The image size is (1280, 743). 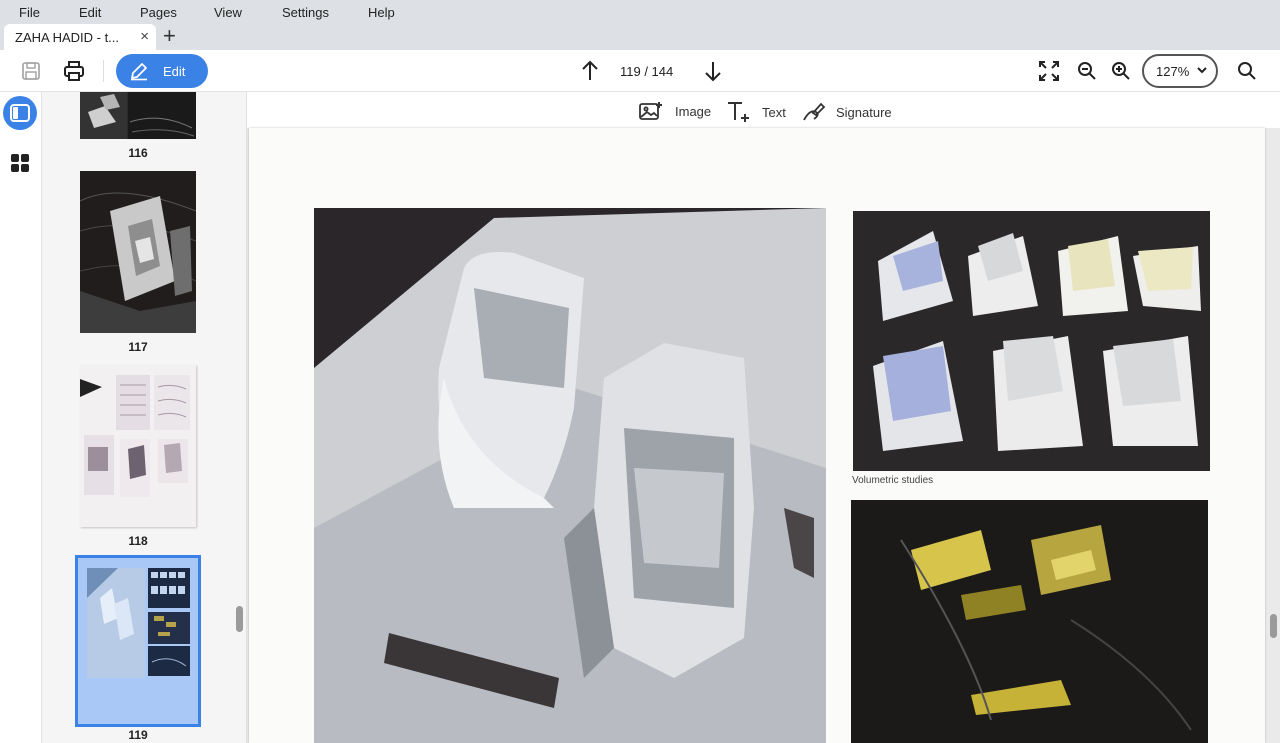 I want to click on thumbnail-scrollbar, so click(x=239, y=619).